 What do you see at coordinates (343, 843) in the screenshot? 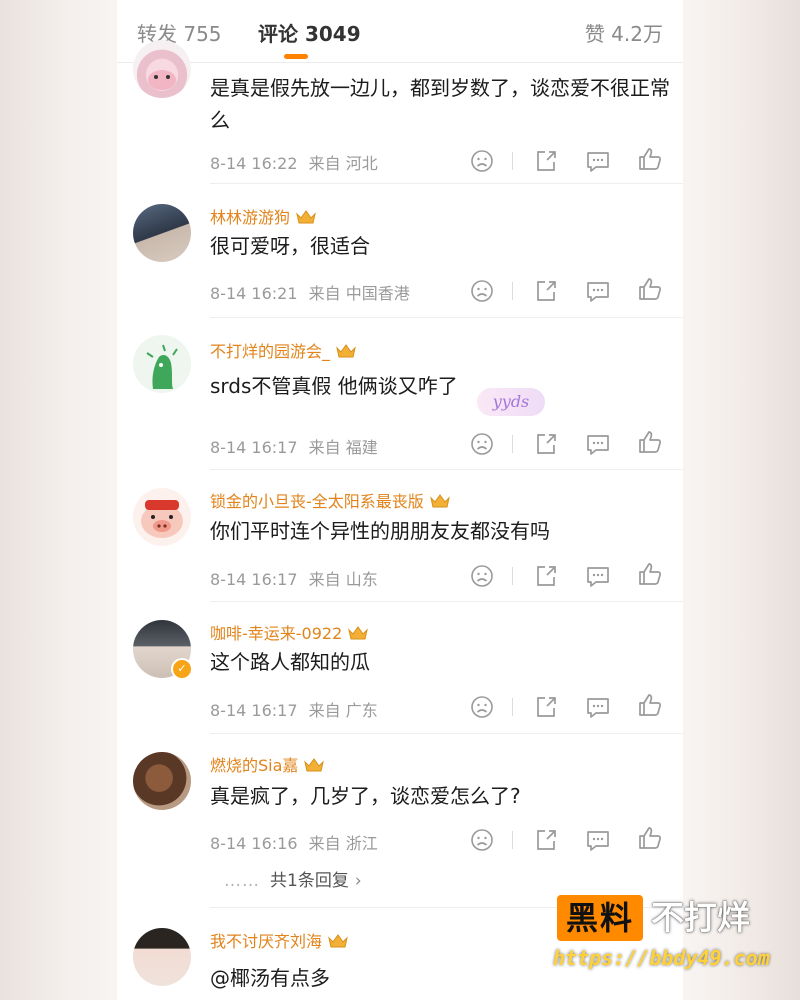
I see `comment-location: 来自 浙江` at bounding box center [343, 843].